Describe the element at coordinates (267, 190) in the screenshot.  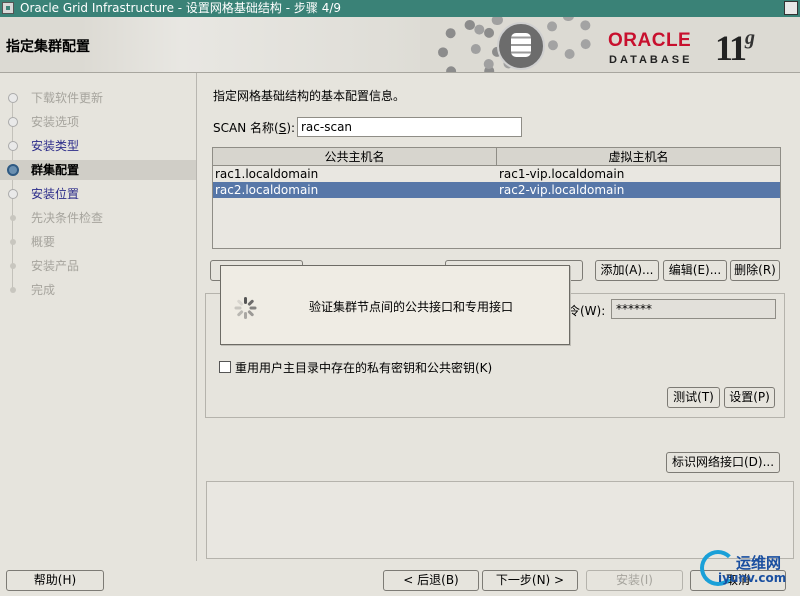
I see `cell-public-host: rac2.localdomain` at that location.